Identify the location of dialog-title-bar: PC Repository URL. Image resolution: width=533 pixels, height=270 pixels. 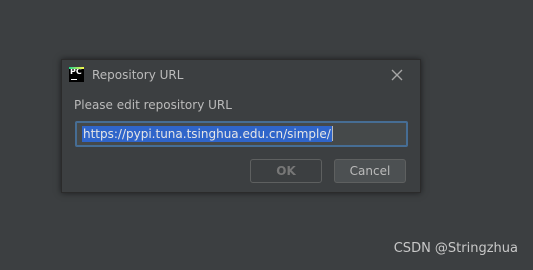
(241, 75).